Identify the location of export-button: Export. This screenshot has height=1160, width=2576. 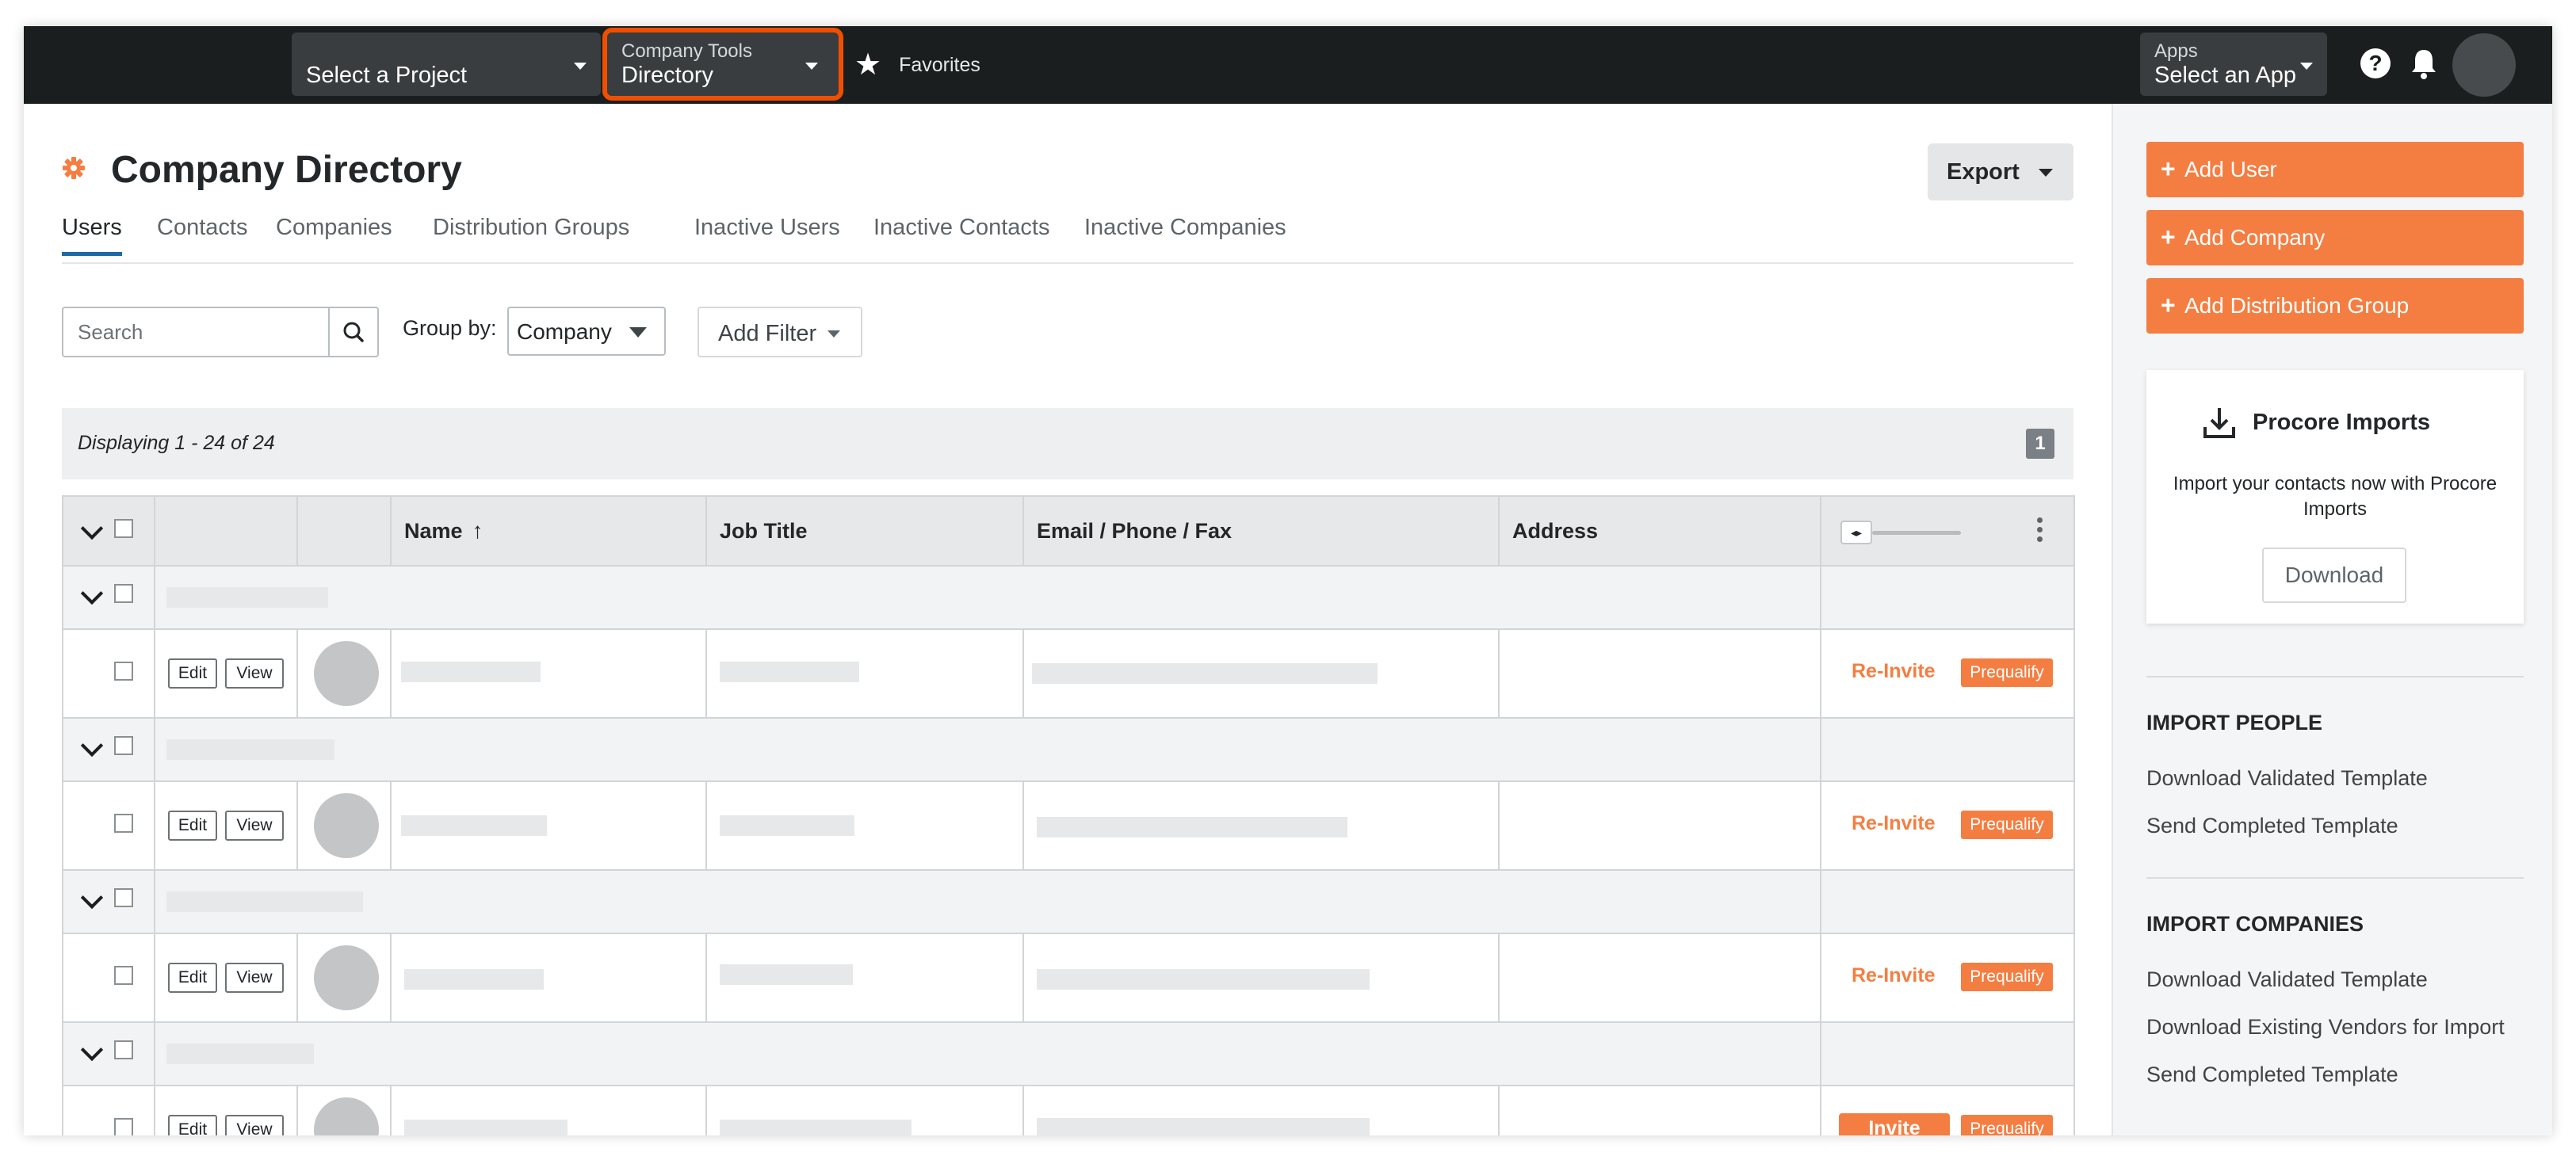
(2000, 171).